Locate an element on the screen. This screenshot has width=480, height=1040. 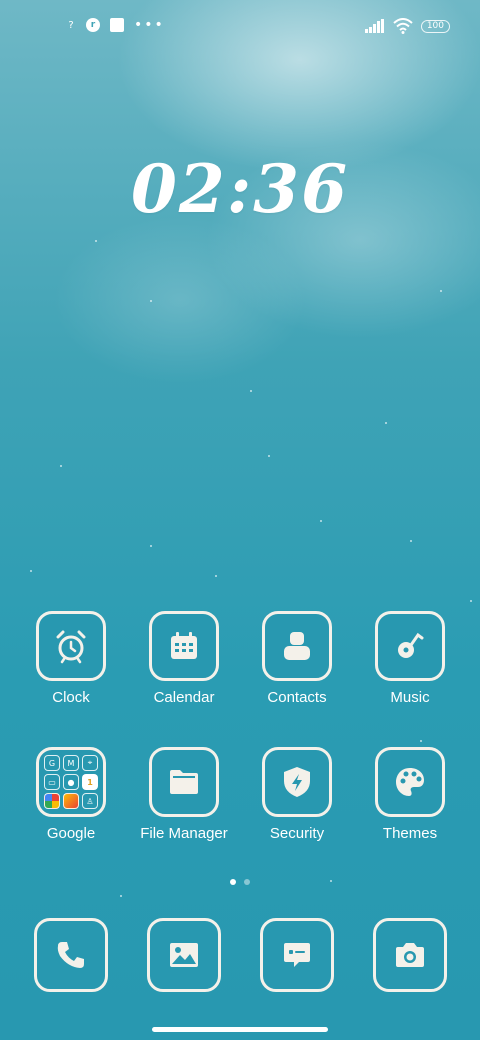
contacts-icon is located at coordinates (297, 646).